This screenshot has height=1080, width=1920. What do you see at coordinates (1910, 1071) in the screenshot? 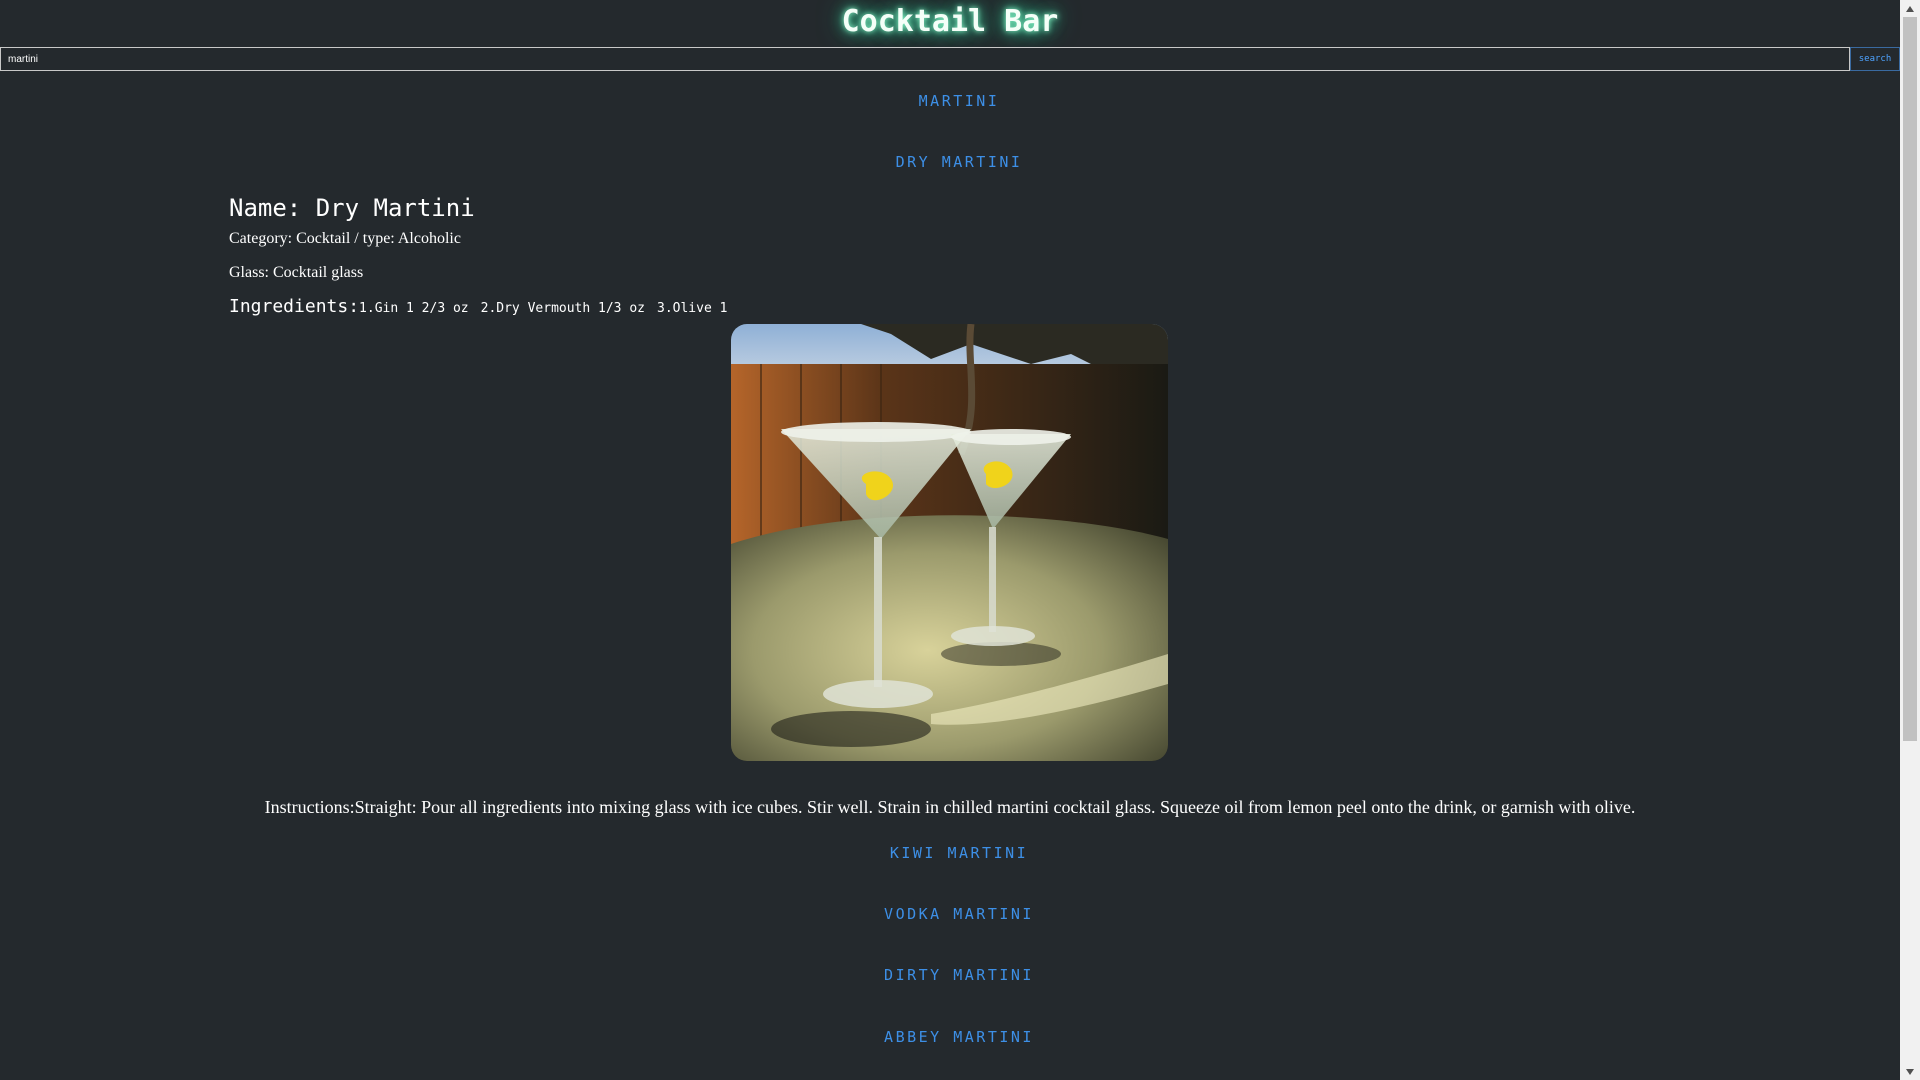
I see `triangle-down-icon` at bounding box center [1910, 1071].